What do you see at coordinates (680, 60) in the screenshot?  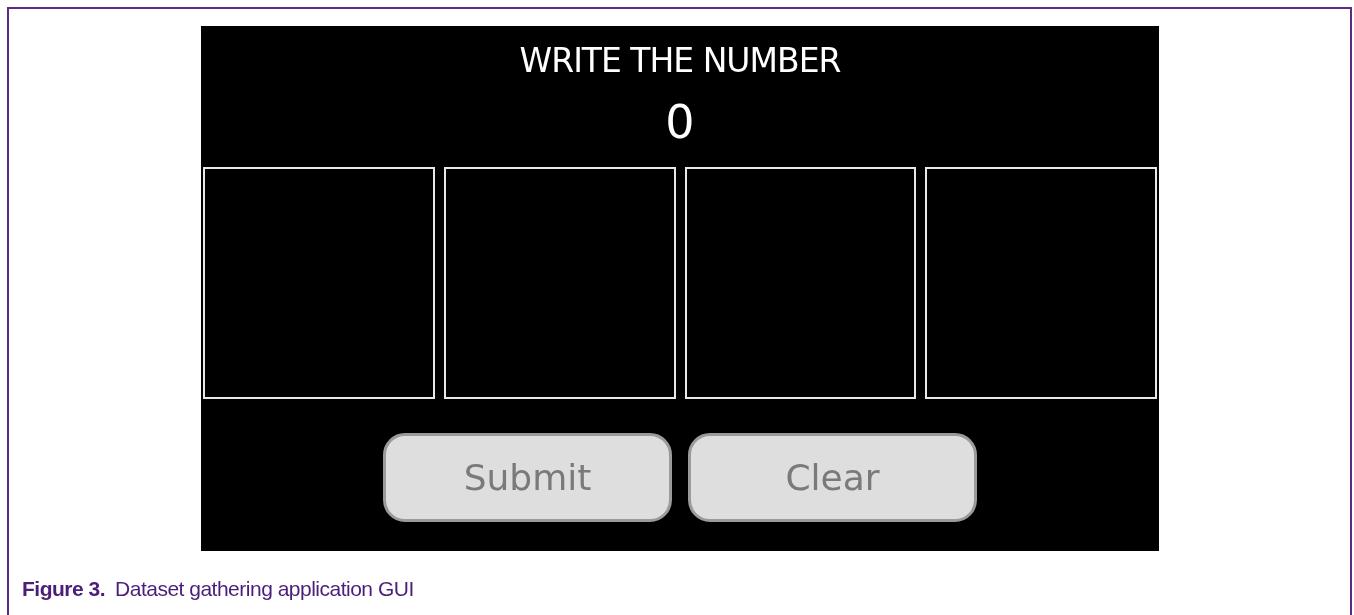 I see `screen-title: WRITE THE NUMBER` at bounding box center [680, 60].